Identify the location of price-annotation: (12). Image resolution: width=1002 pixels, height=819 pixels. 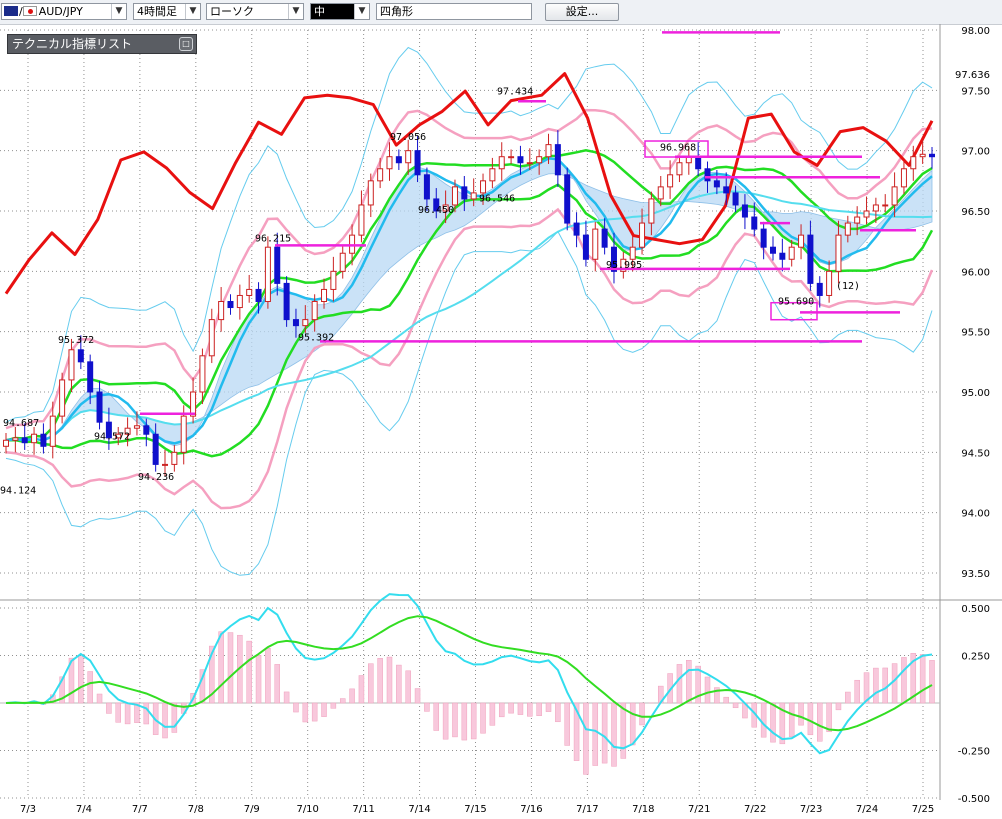
(848, 286).